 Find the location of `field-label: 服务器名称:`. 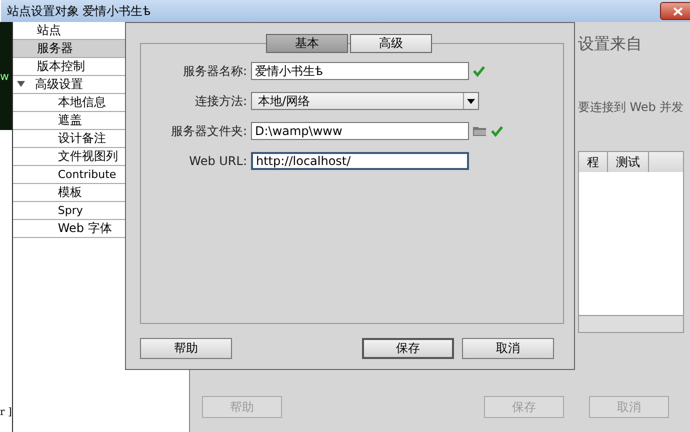

field-label: 服务器名称: is located at coordinates (214, 71).